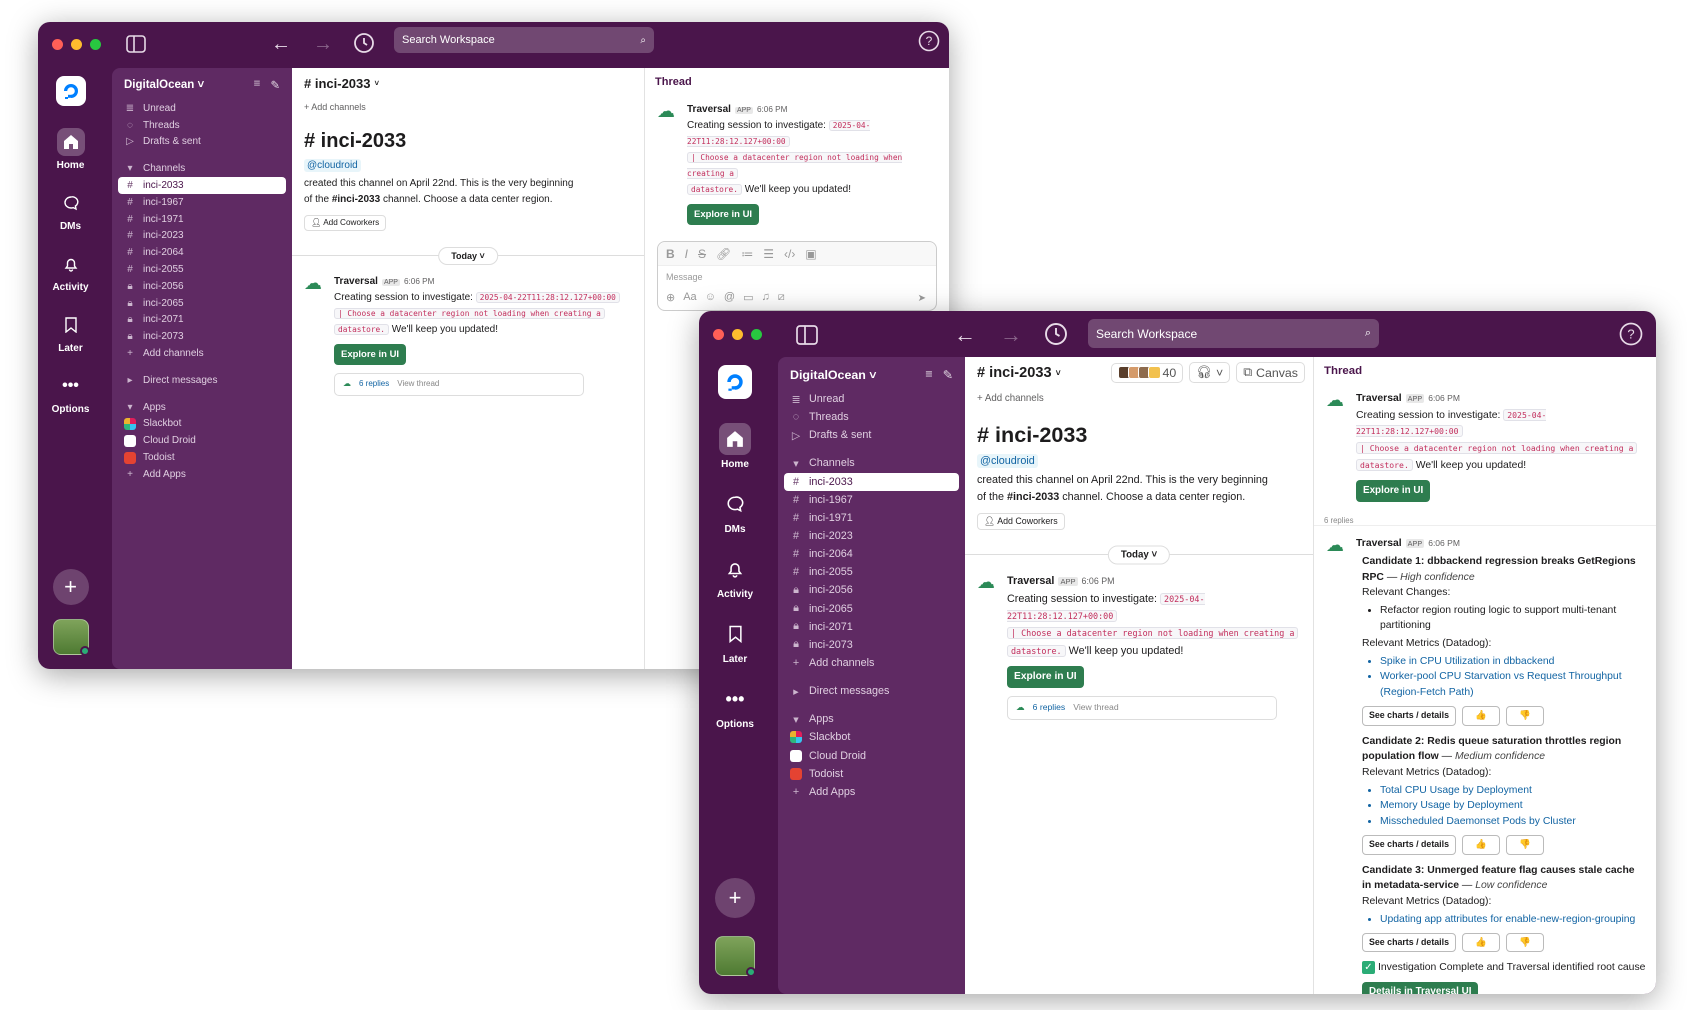 This screenshot has height=1010, width=1687. Describe the element at coordinates (76, 44) in the screenshot. I see `minimize-window-button` at that location.